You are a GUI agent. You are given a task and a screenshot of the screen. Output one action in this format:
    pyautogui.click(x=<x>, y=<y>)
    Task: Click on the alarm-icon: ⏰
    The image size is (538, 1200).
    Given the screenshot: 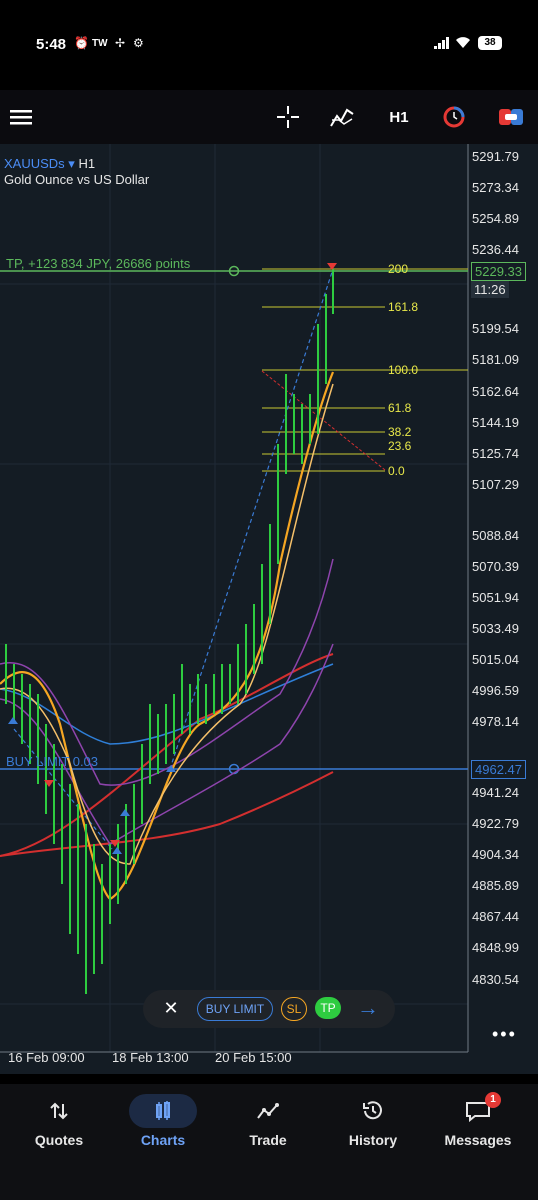 What is the action you would take?
    pyautogui.click(x=81, y=43)
    